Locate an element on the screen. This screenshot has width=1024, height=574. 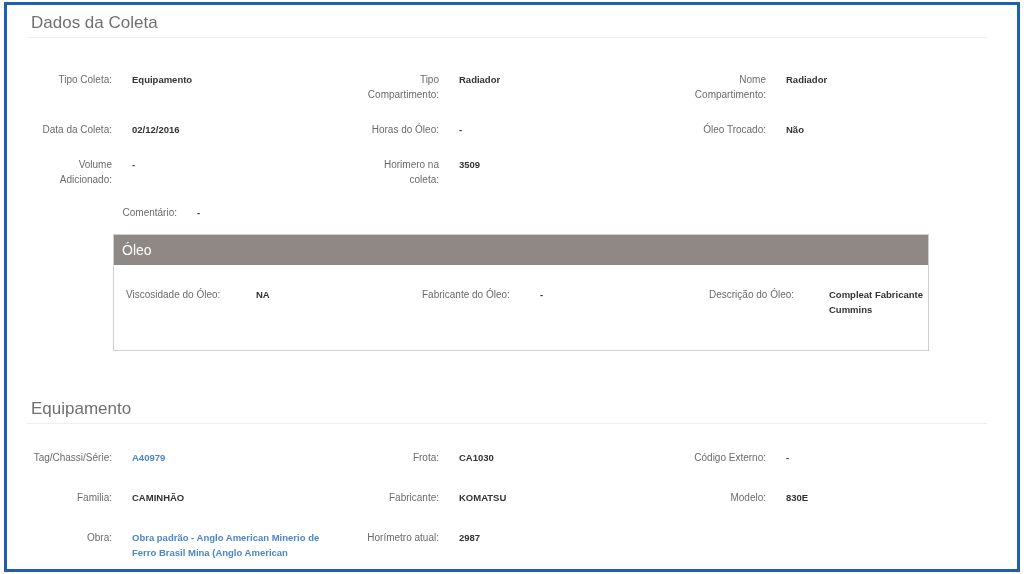
field-link: A40979 is located at coordinates (233, 457).